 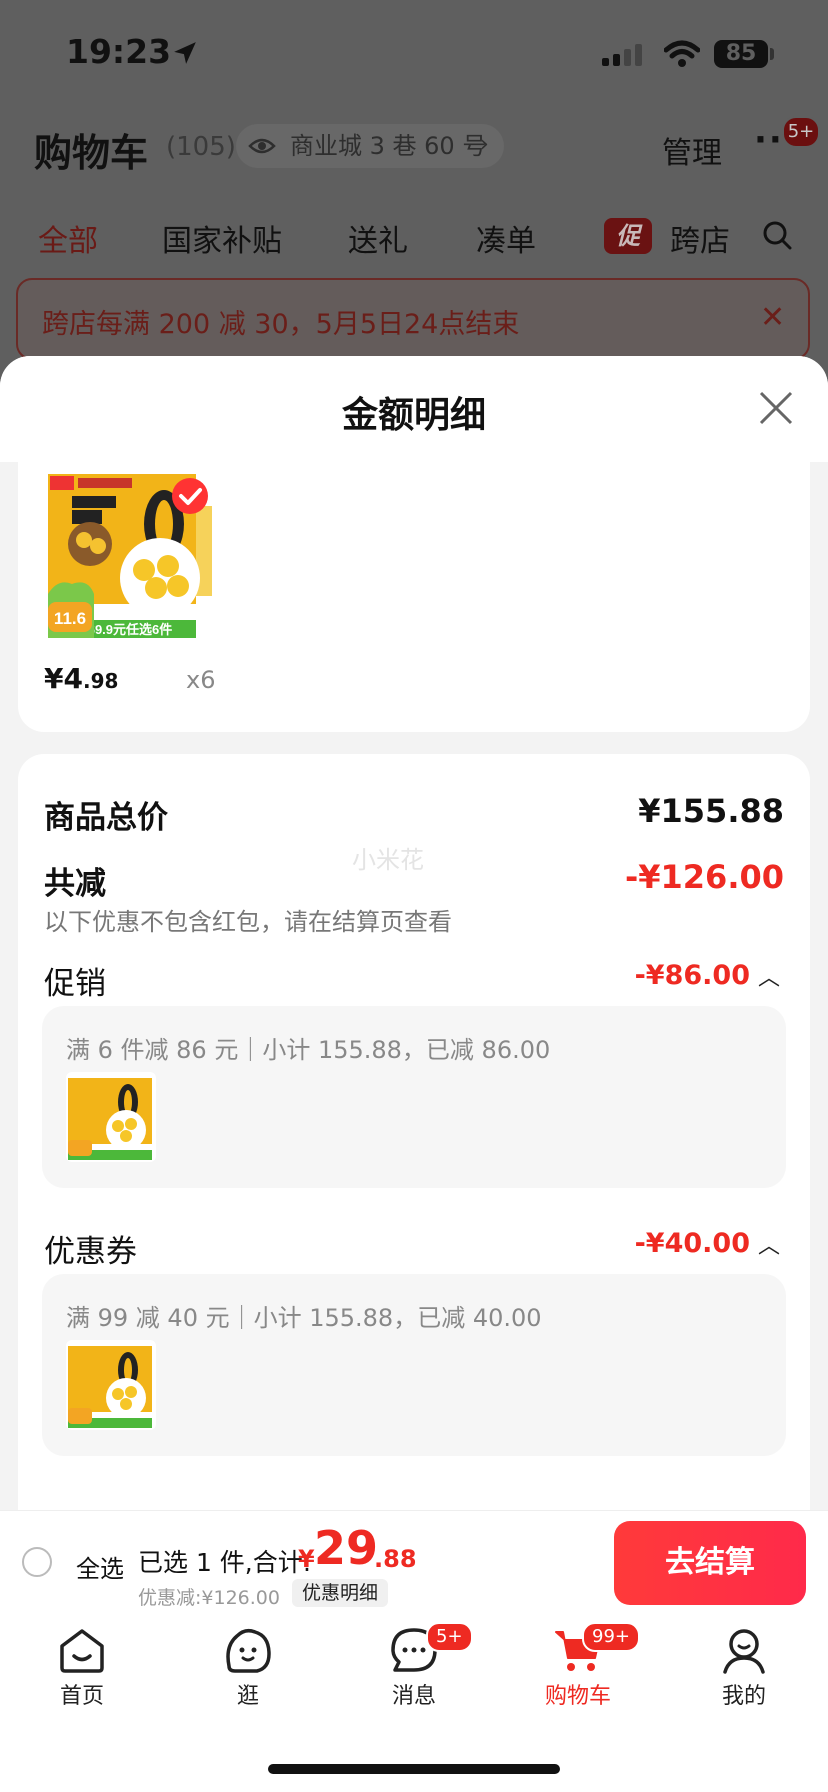 I want to click on product-price-integer: ¥4, so click(x=63, y=678).